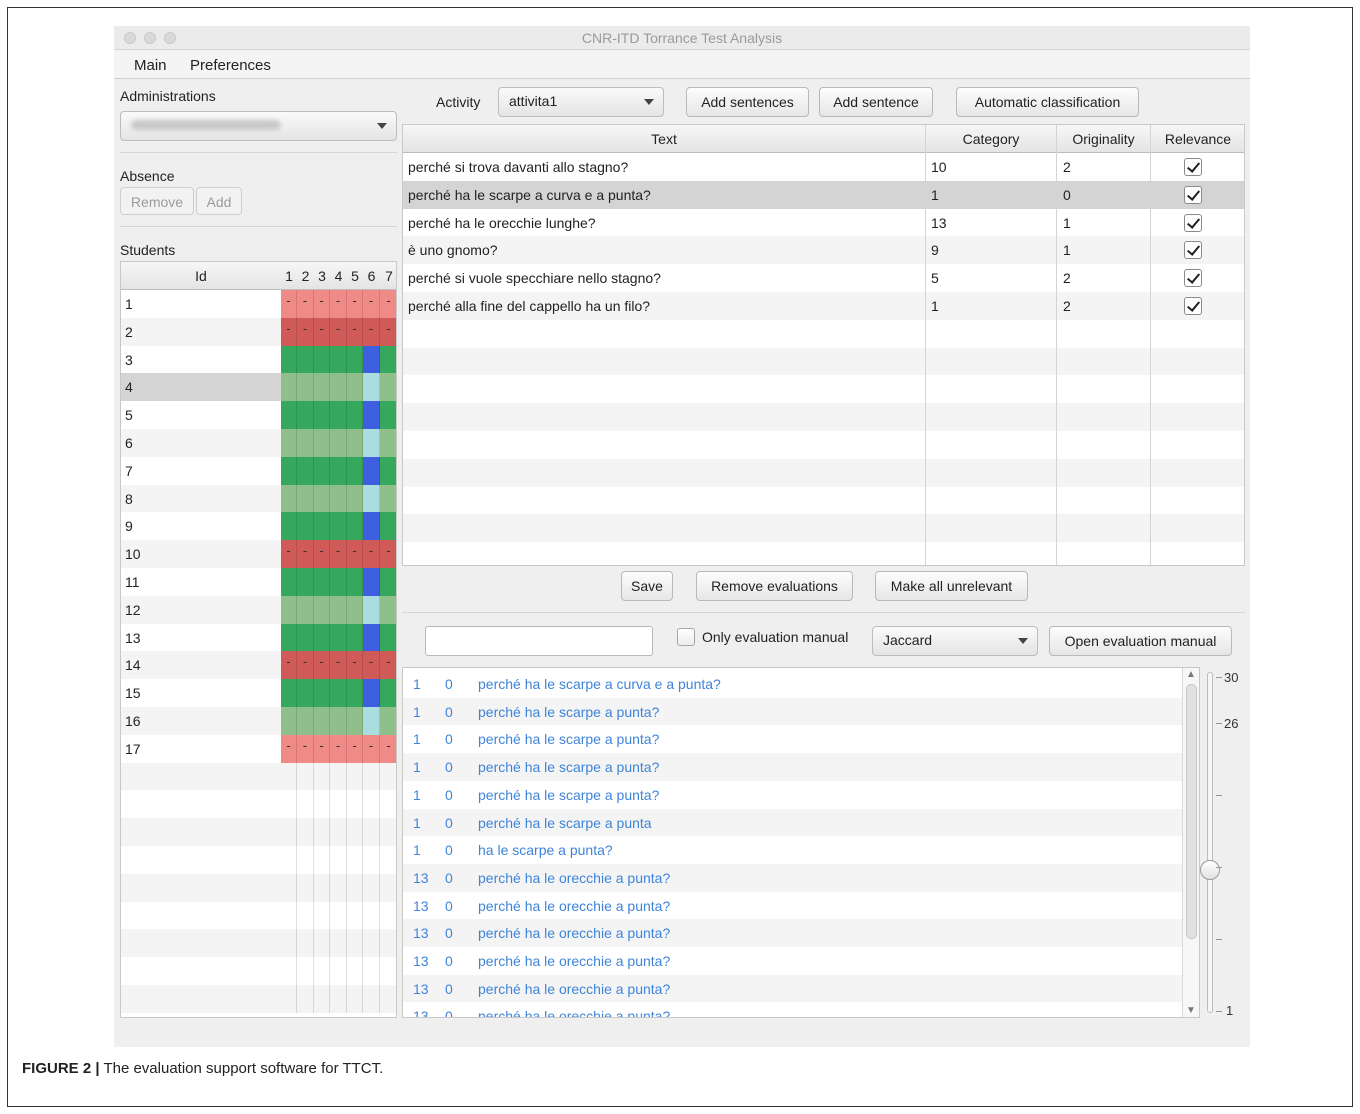 The image size is (1360, 1114). I want to click on student-row: 3, so click(258, 359).